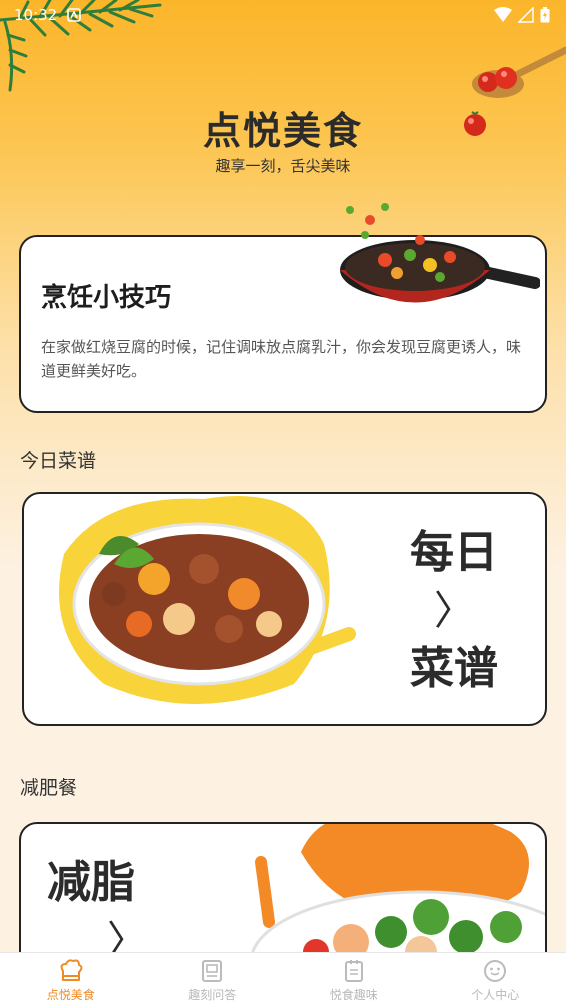 This screenshot has height=1008, width=566. I want to click on notification-icon, so click(74, 15).